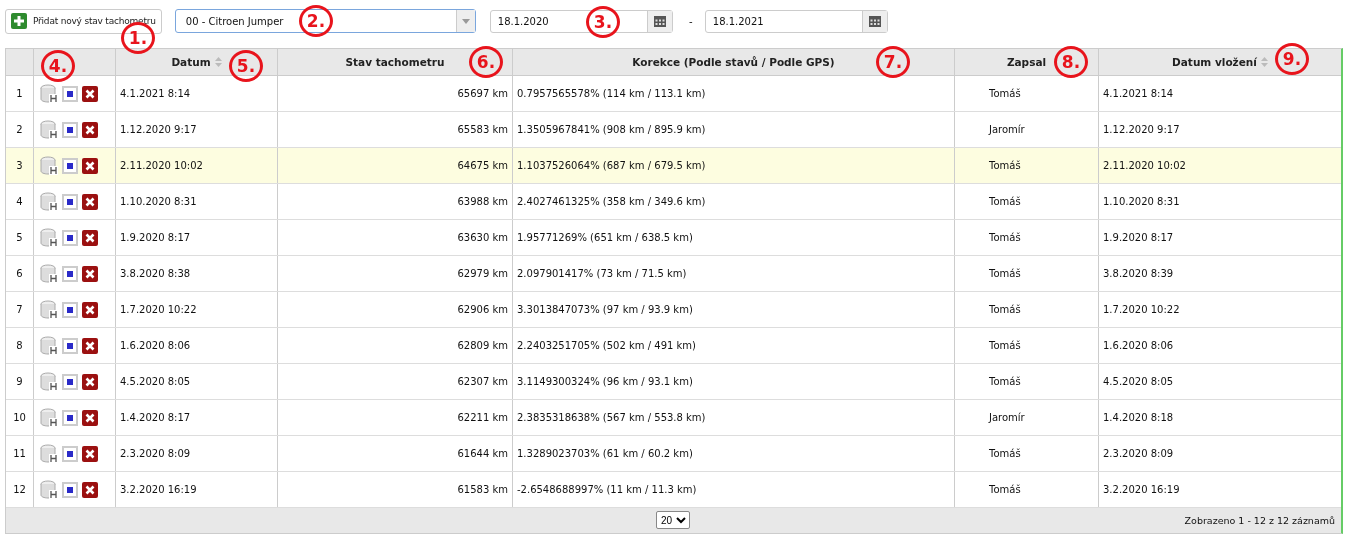 The image size is (1351, 539). I want to click on table-cell: 4.5.2020 8:05, so click(197, 381).